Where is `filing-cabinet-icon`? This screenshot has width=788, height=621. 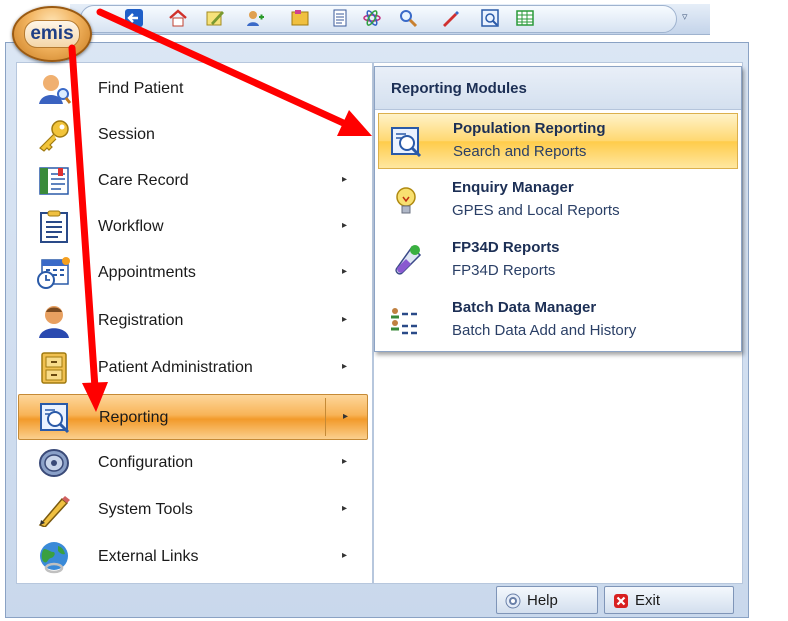
filing-cabinet-icon is located at coordinates (54, 368).